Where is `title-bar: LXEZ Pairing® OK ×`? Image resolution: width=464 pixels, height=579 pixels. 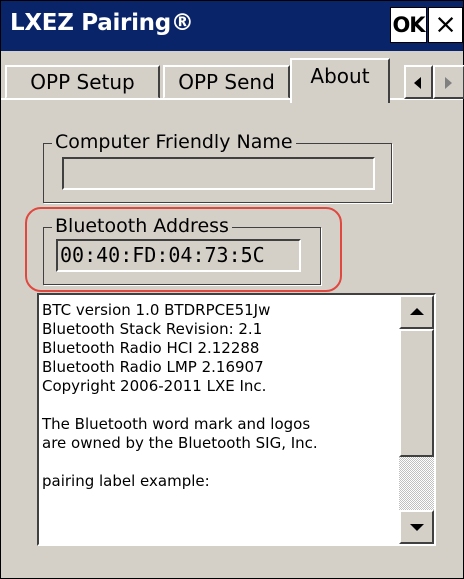 title-bar: LXEZ Pairing® OK × is located at coordinates (232, 26).